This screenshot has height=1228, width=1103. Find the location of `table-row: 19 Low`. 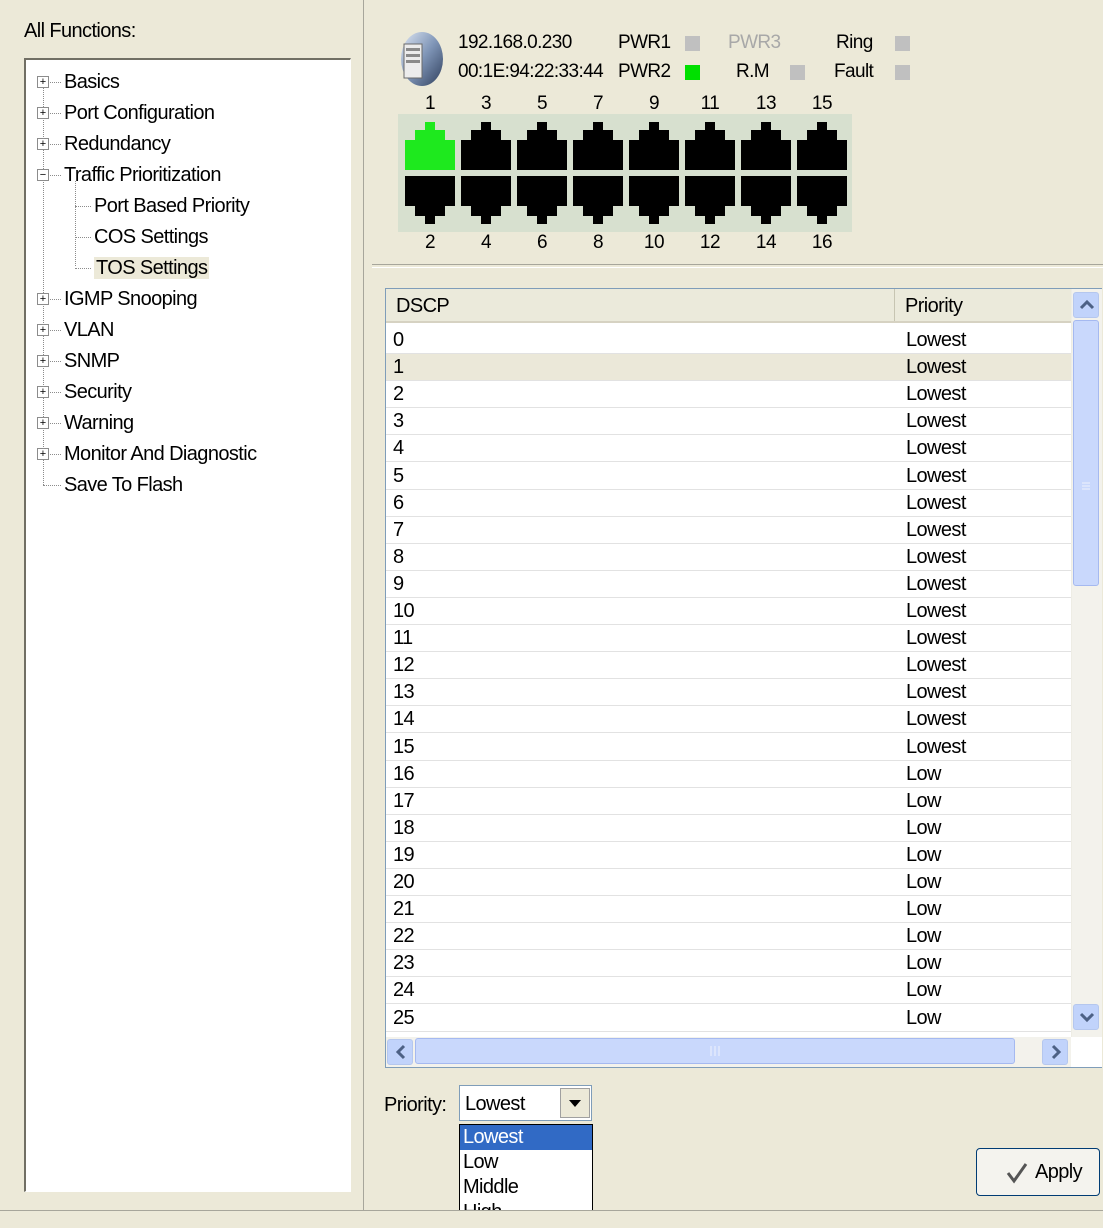

table-row: 19 Low is located at coordinates (728, 855).